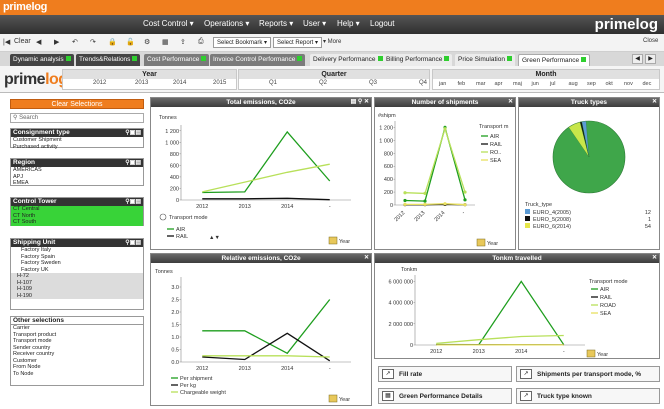 This screenshot has height=409, width=664. I want to click on month-feb: feb, so click(462, 84).